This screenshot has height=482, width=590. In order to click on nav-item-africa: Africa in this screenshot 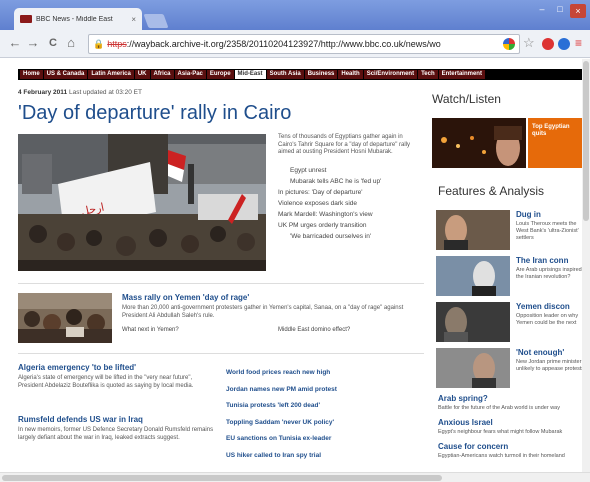, I will do `click(162, 74)`.